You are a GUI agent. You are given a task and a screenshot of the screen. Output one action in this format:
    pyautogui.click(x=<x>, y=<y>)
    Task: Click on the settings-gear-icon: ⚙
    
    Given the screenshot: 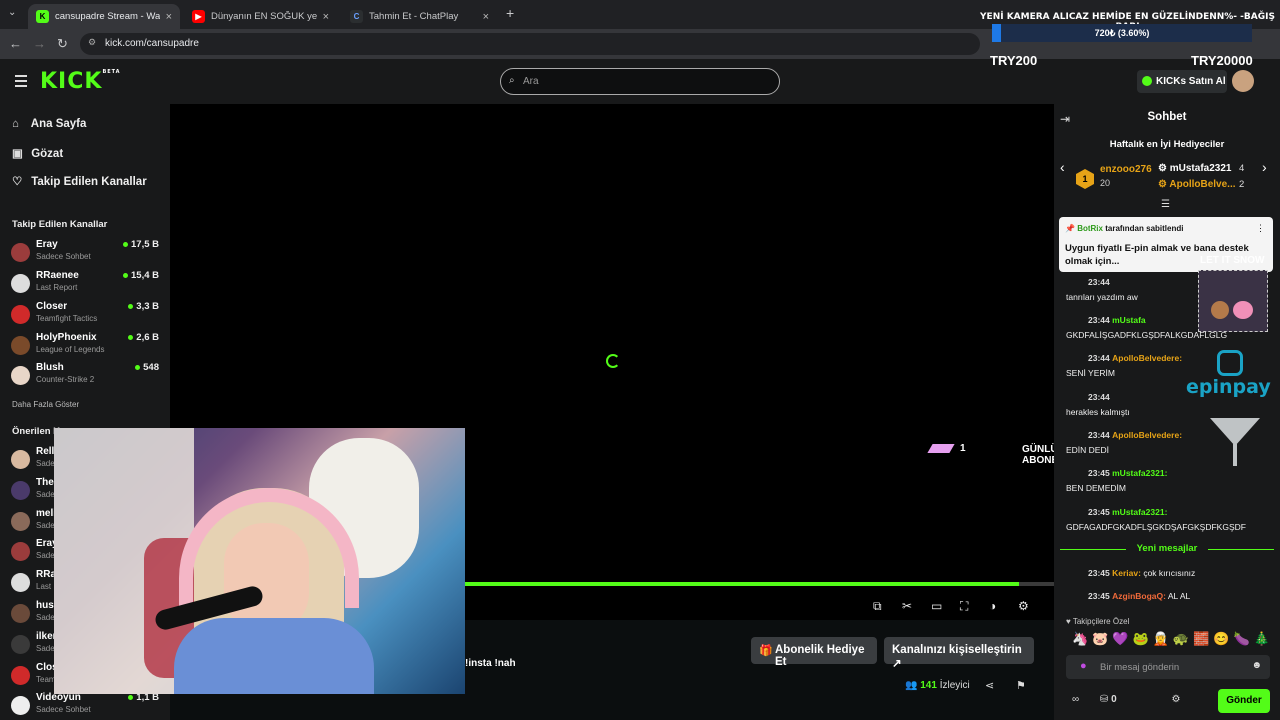 What is the action you would take?
    pyautogui.click(x=1023, y=606)
    